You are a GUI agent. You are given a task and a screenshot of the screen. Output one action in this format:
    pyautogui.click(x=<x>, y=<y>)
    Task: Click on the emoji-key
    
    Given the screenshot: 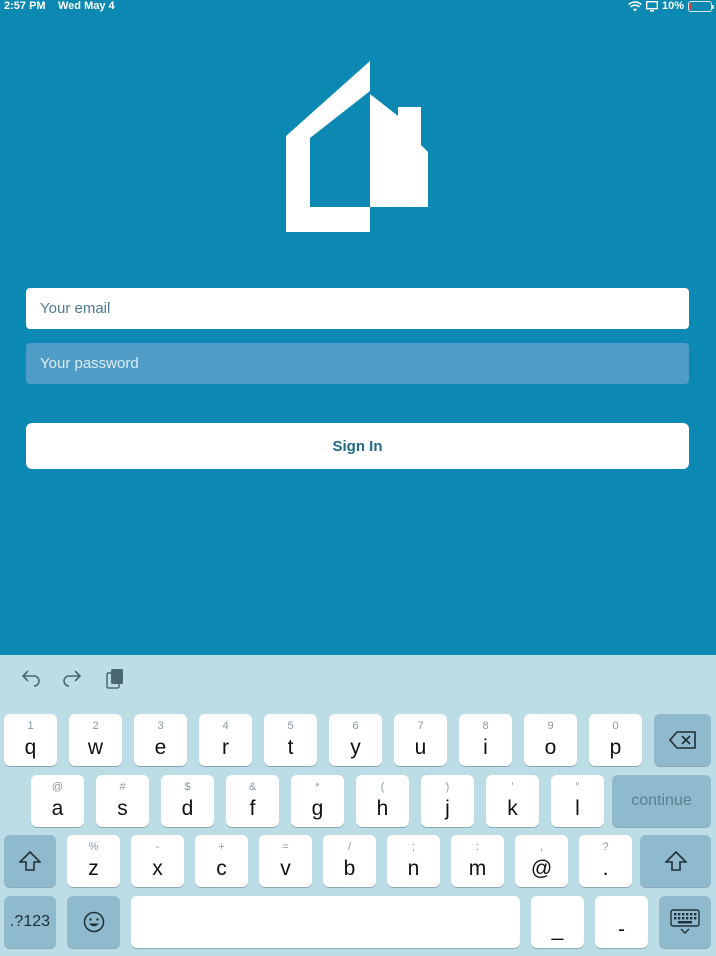 What is the action you would take?
    pyautogui.click(x=93, y=922)
    